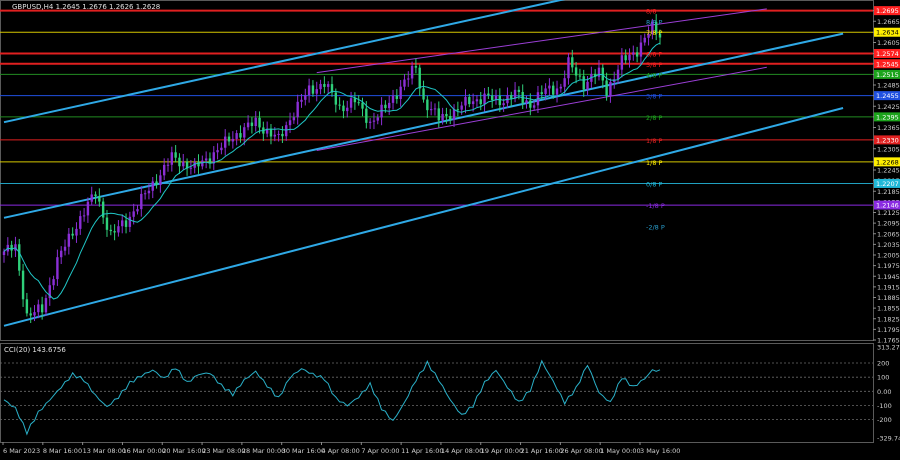  Describe the element at coordinates (884, 406) in the screenshot. I see `cci-tick-label: -100` at that location.